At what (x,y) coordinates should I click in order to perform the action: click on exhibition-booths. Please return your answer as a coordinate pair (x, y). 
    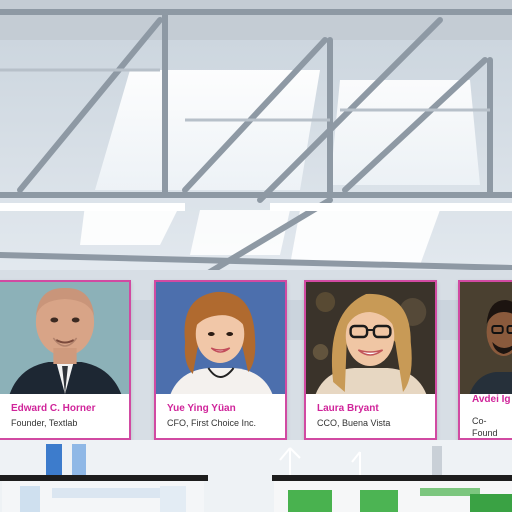
    Looking at the image, I should click on (256, 476).